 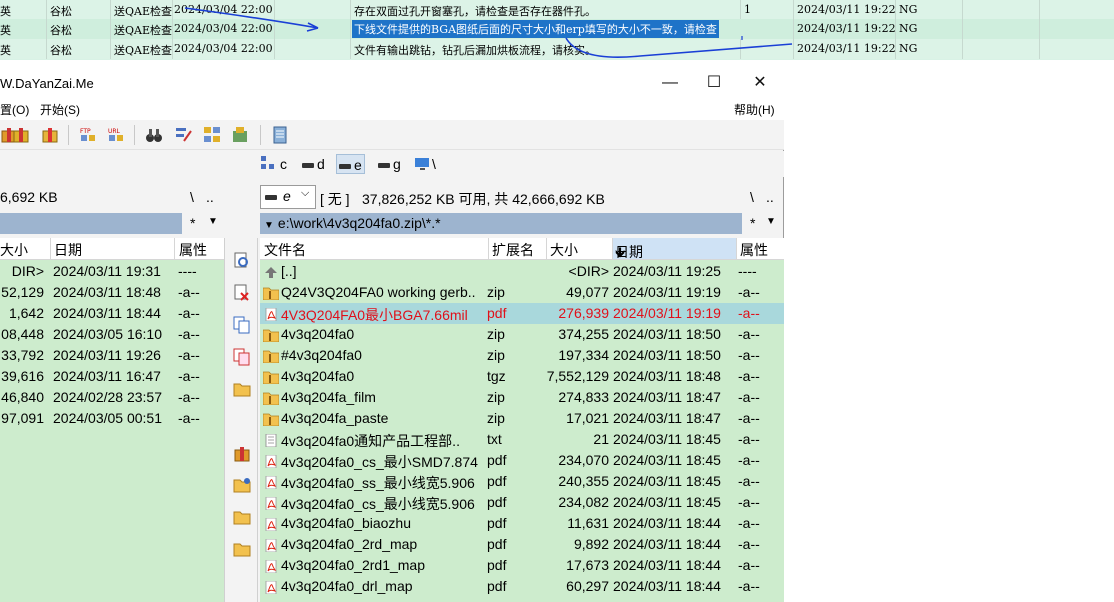 I want to click on left-file-row: 1,642 2024/03/11 18:44 -a--, so click(x=112, y=313).